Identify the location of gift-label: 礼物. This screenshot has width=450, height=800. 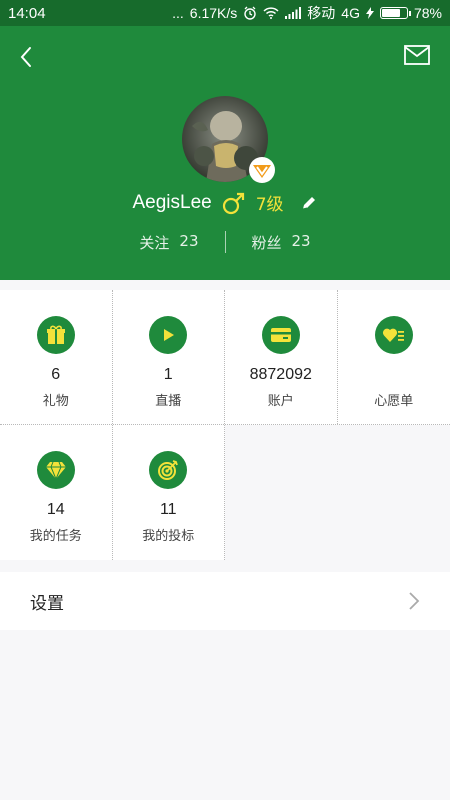
(55, 401).